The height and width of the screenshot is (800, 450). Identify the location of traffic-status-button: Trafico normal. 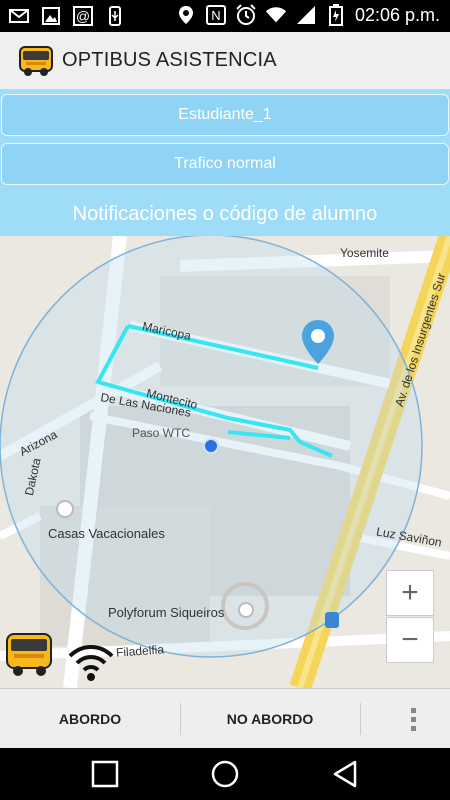
(225, 164).